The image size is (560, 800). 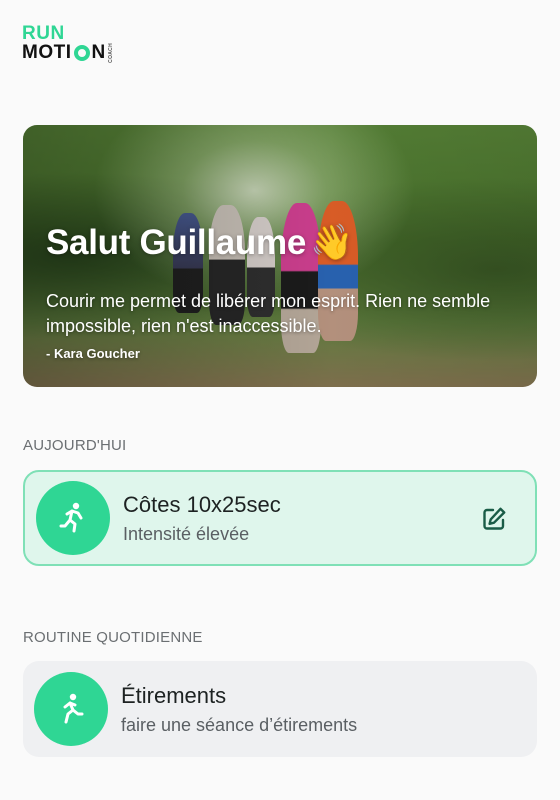 I want to click on wave-icon: 👋, so click(x=332, y=242).